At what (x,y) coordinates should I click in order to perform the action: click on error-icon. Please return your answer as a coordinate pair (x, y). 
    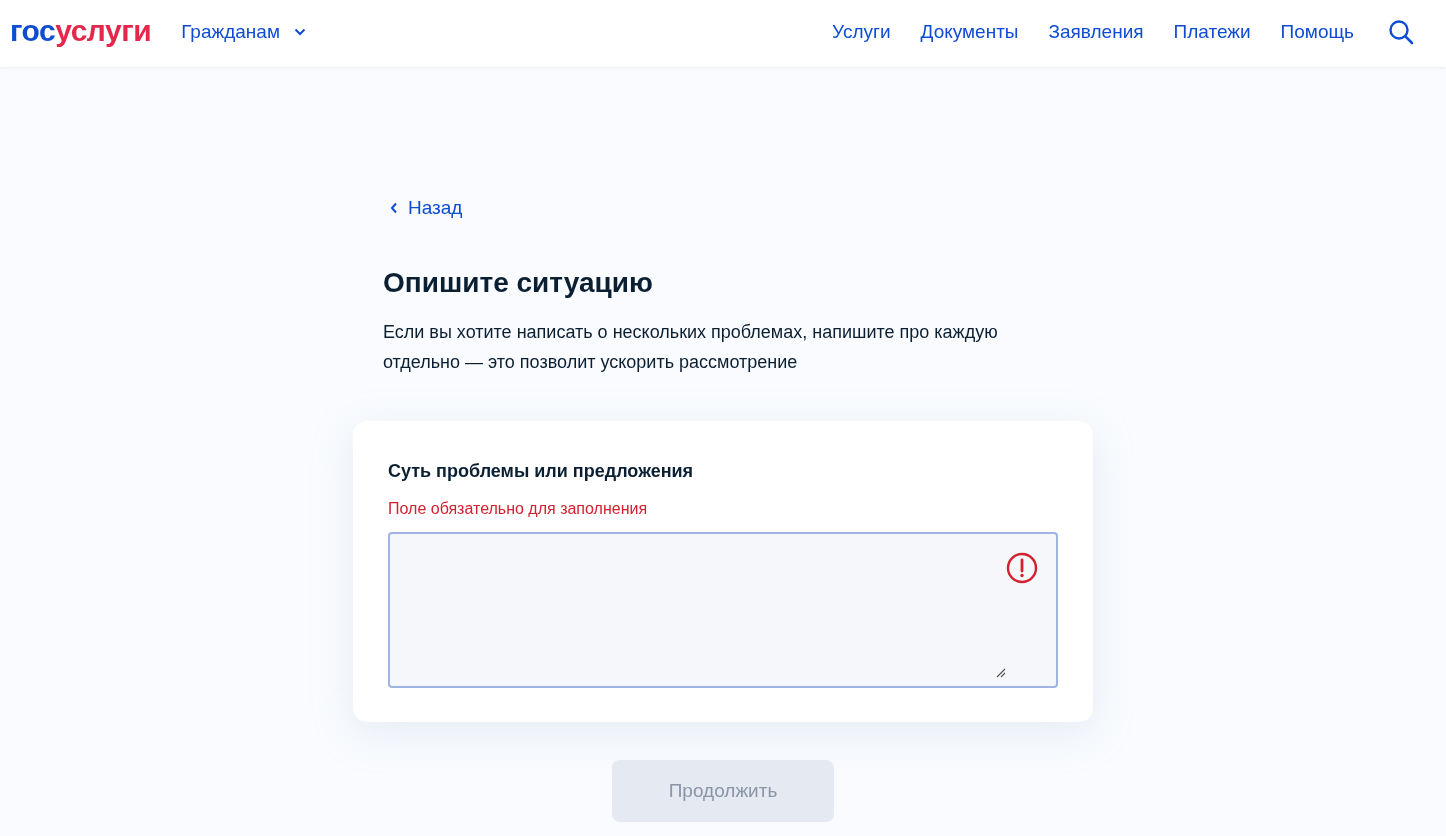
    Looking at the image, I should click on (1022, 568).